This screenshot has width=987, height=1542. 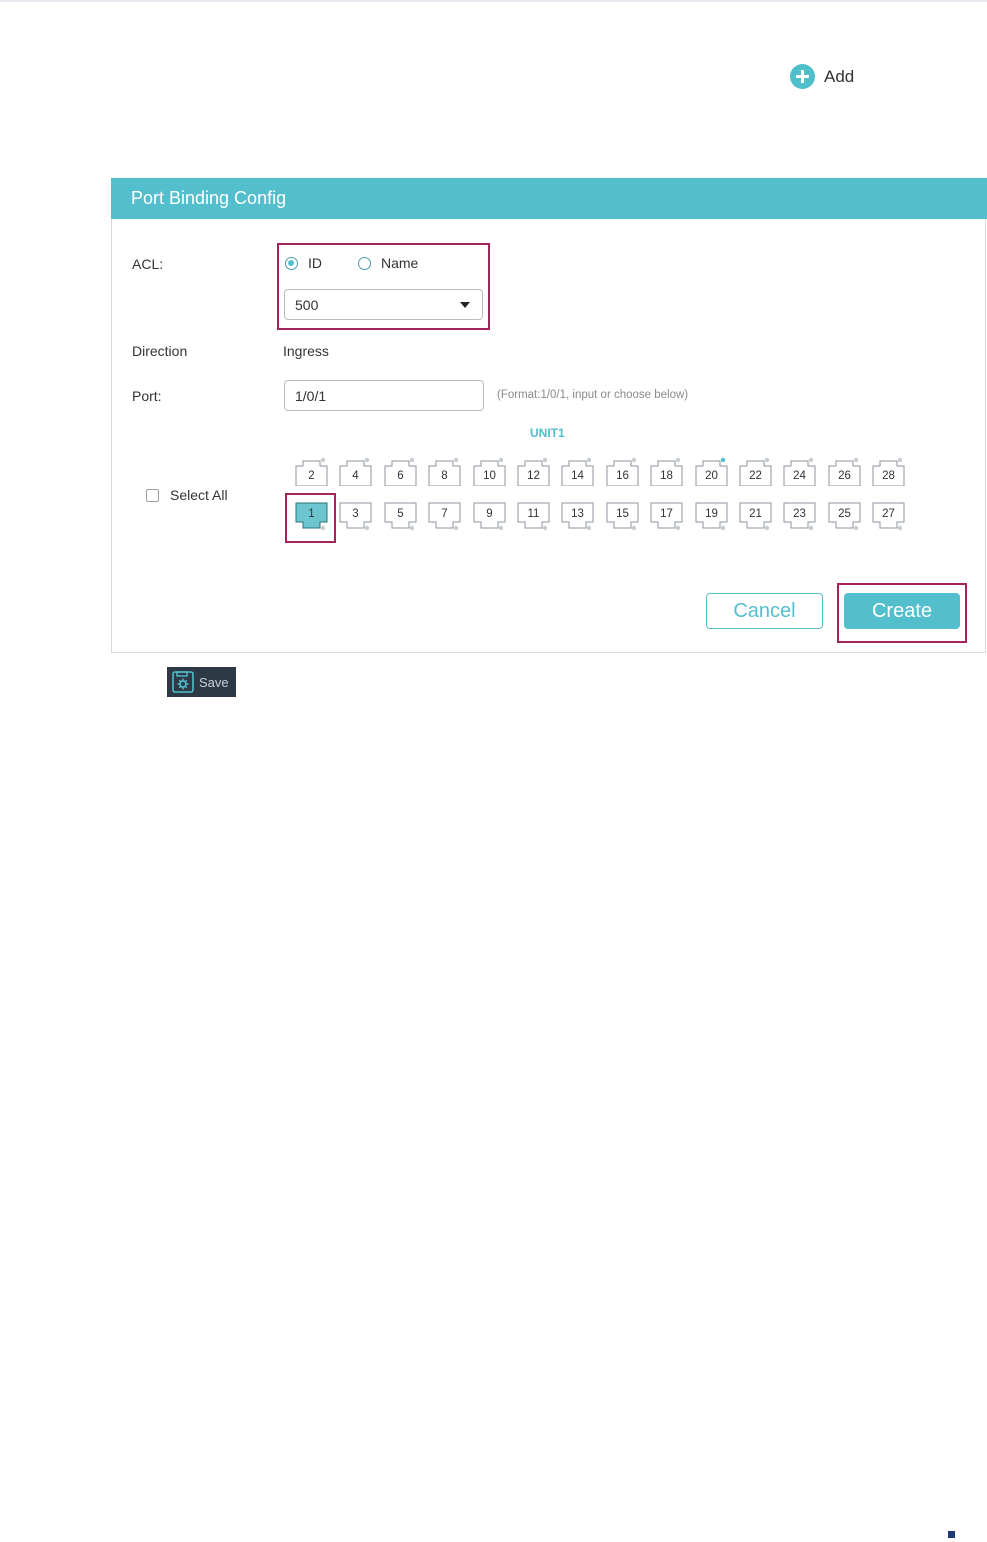 What do you see at coordinates (147, 396) in the screenshot?
I see `port-label: Port:` at bounding box center [147, 396].